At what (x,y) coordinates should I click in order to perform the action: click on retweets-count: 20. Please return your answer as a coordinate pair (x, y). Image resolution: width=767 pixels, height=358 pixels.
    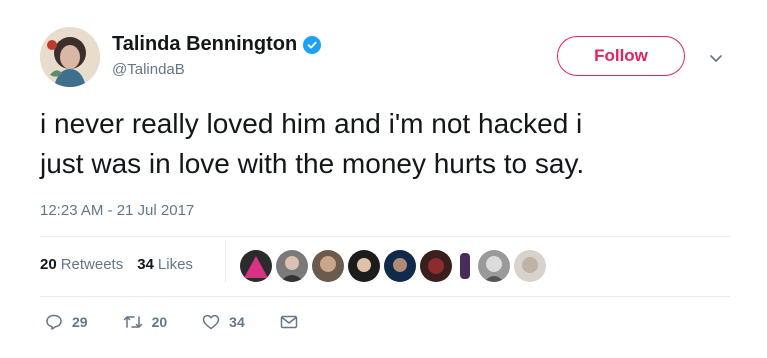
    Looking at the image, I should click on (48, 264).